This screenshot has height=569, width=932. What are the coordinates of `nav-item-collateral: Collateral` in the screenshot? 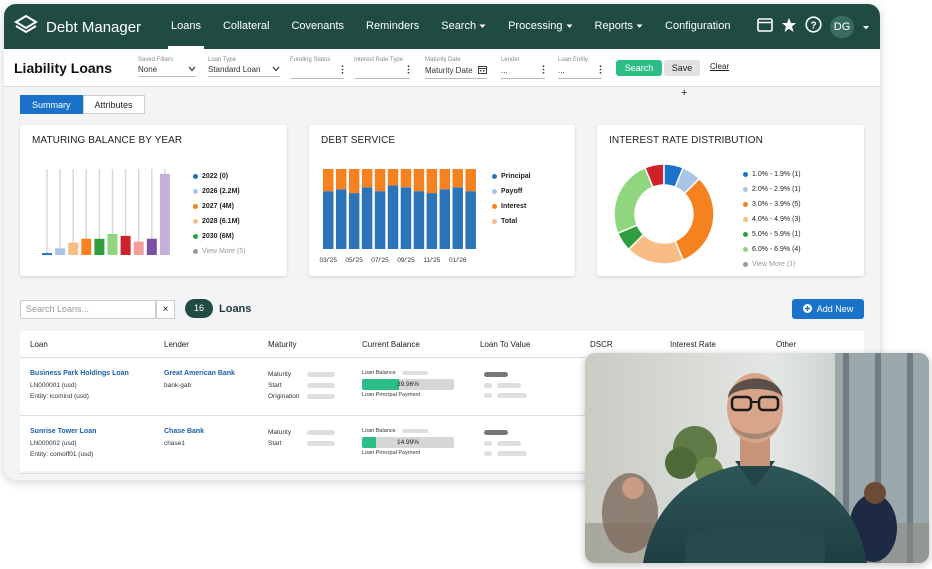 It's located at (246, 26).